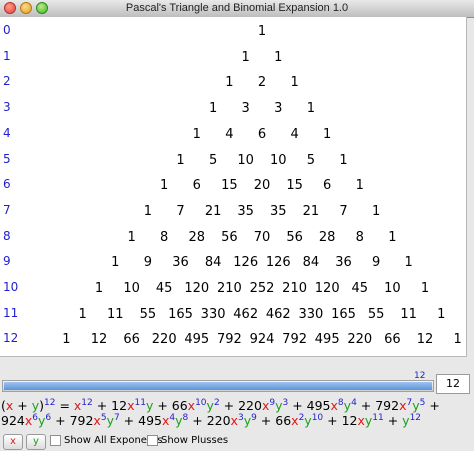  Describe the element at coordinates (363, 420) in the screenshot. I see `expansion-term: 12xy11` at that location.